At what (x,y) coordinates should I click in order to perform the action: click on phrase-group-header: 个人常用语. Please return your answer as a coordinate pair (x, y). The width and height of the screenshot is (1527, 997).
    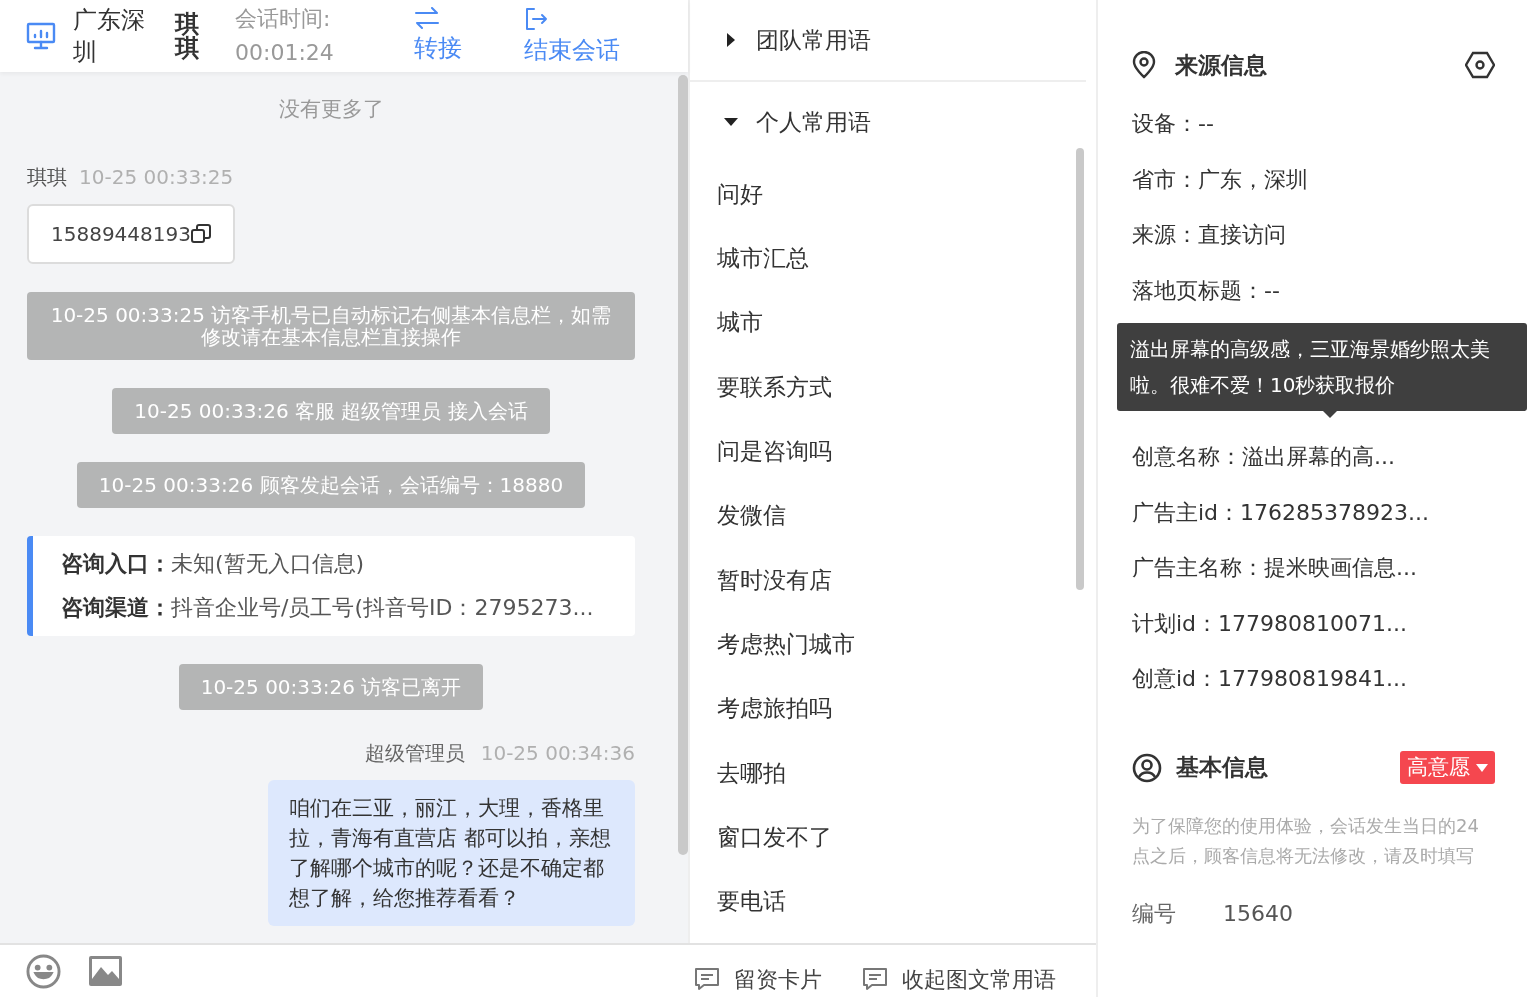
    Looking at the image, I should click on (780, 122).